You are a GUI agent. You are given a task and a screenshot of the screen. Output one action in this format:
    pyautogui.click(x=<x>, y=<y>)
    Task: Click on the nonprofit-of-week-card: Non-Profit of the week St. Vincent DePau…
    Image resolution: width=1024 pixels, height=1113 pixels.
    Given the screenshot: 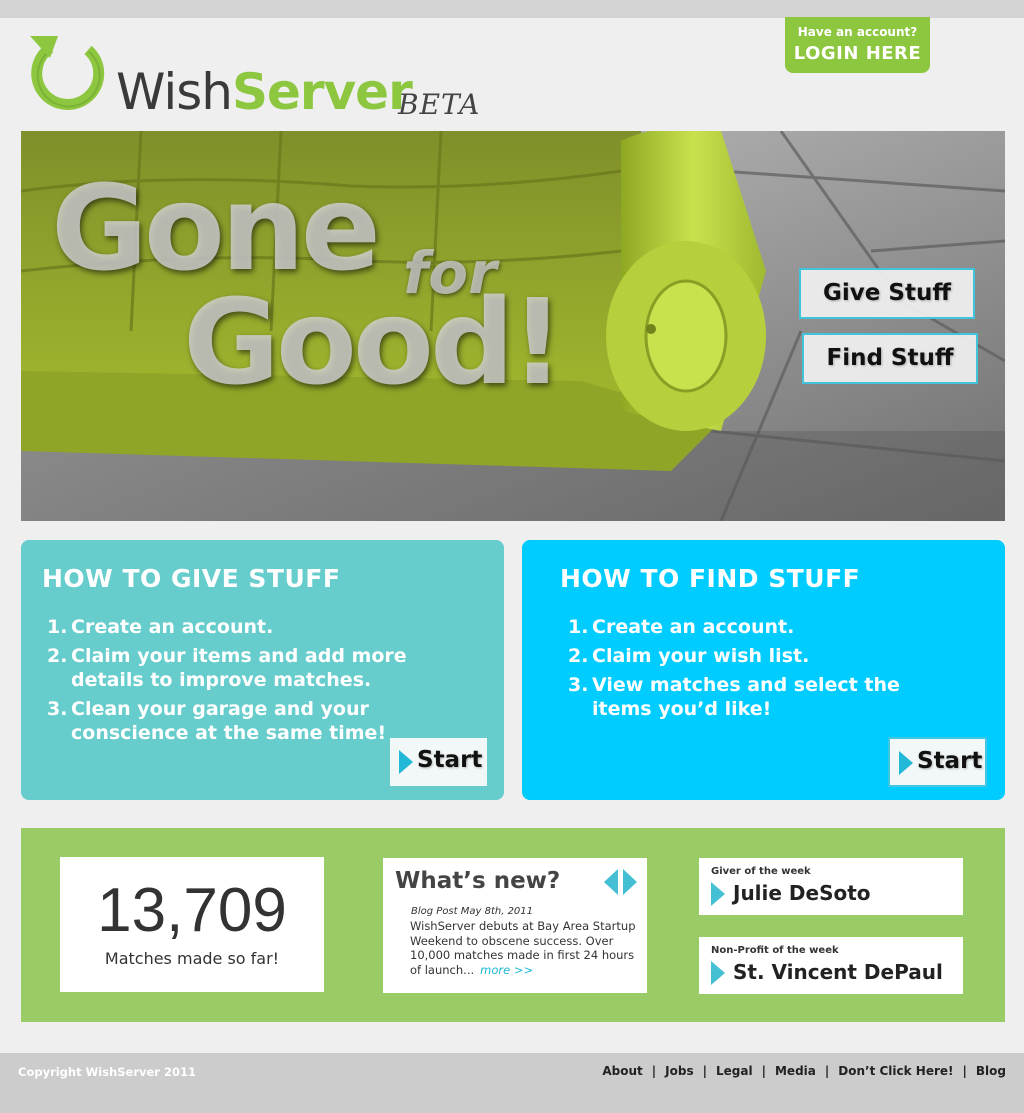 What is the action you would take?
    pyautogui.click(x=831, y=965)
    